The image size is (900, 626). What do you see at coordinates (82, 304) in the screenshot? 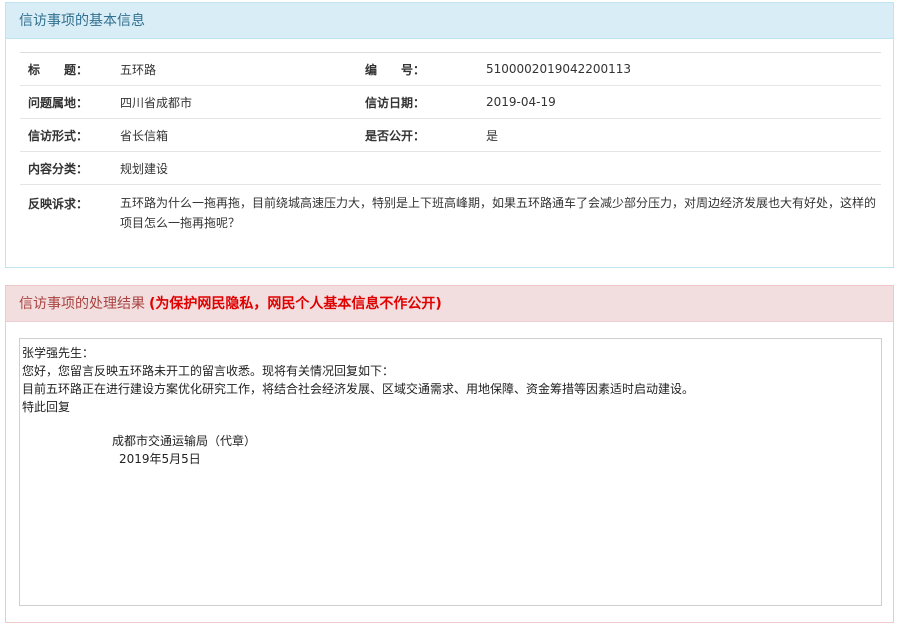
I see `result-header-title: 信访事项的处理结果` at bounding box center [82, 304].